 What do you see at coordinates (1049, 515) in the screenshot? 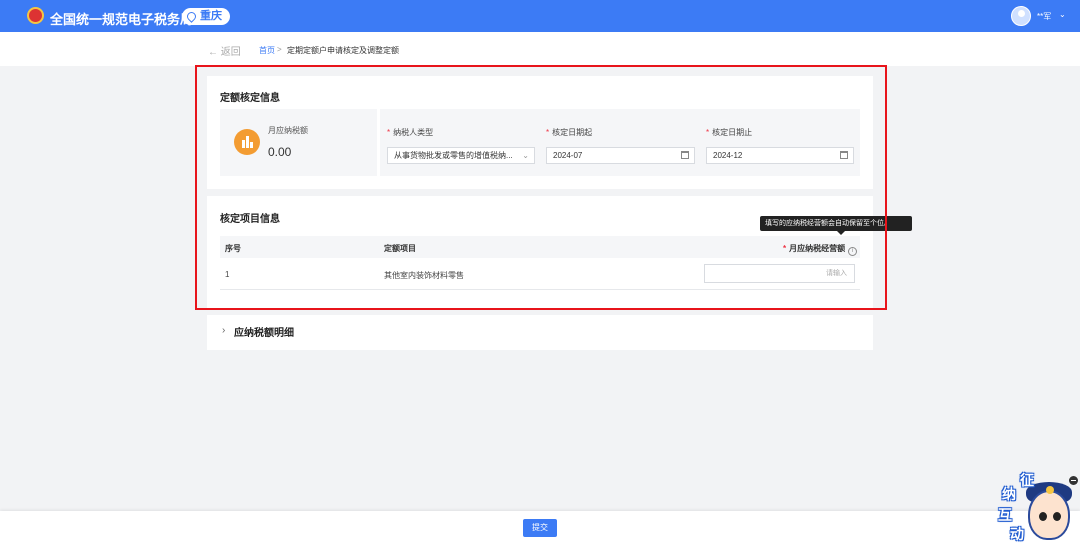
I see `mascot-face` at bounding box center [1049, 515].